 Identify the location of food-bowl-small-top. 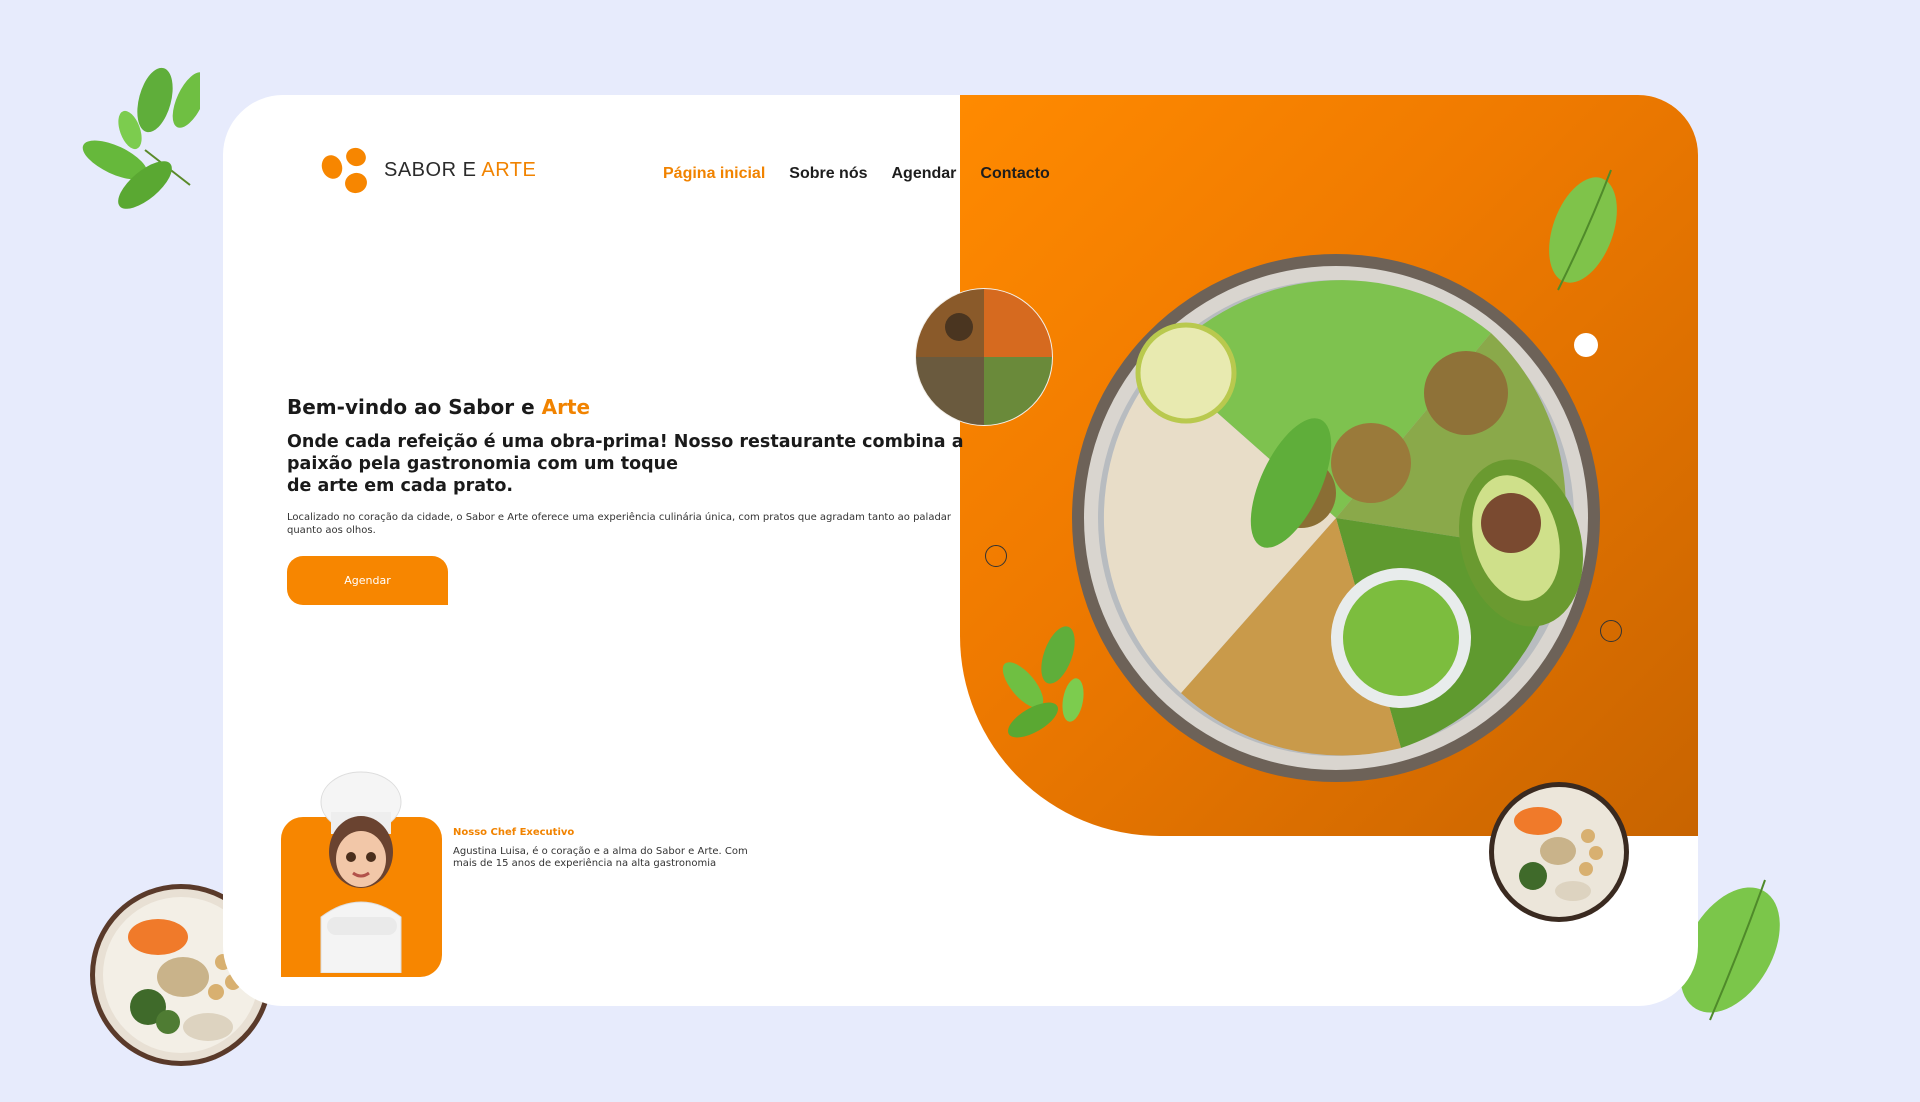
(984, 357).